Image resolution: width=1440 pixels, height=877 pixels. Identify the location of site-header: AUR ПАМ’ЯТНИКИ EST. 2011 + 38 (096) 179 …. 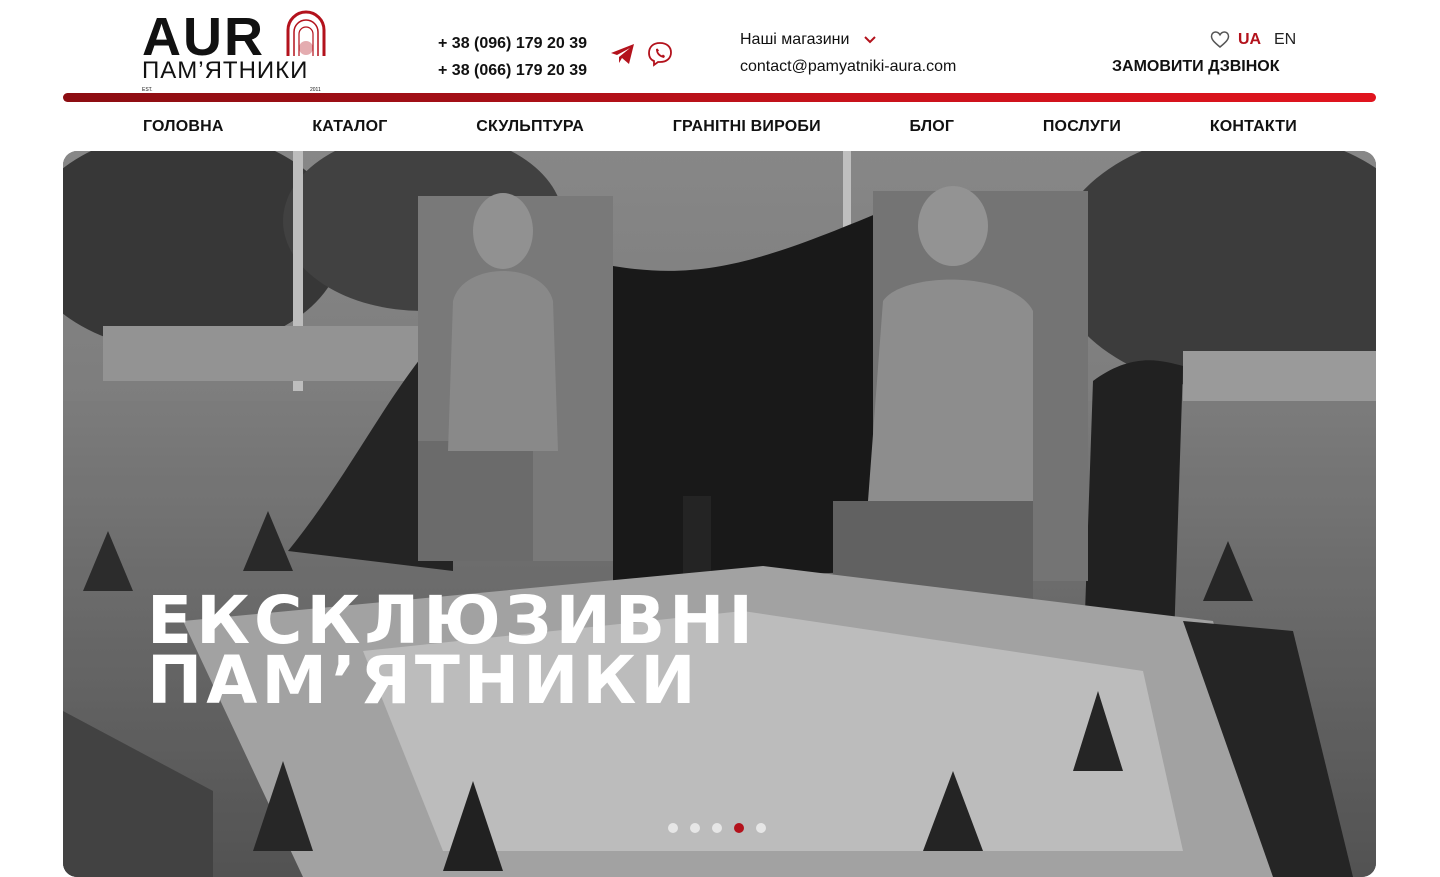
(720, 46).